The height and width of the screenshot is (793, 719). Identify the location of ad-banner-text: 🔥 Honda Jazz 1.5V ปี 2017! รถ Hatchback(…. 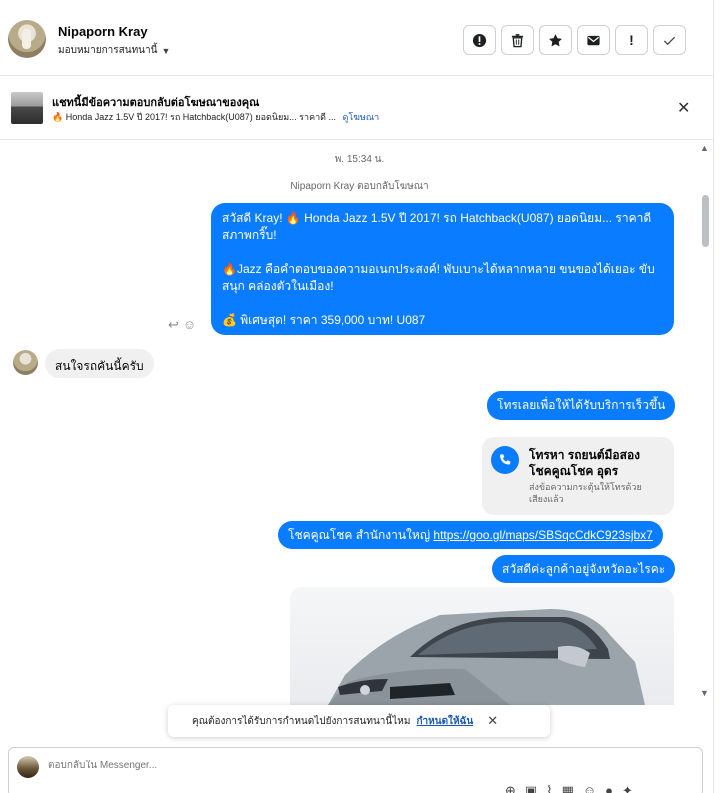
(194, 117).